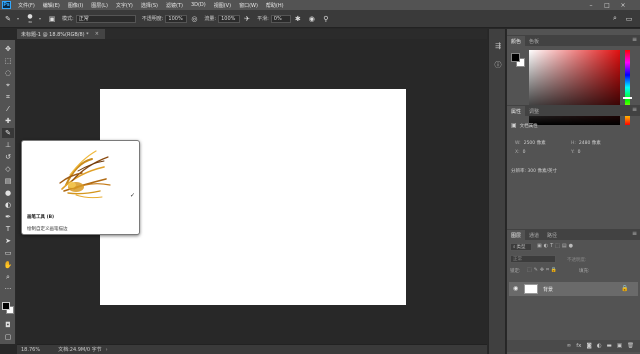 This screenshot has height=354, width=640. What do you see at coordinates (247, 19) in the screenshot?
I see `airbrush-icon: ✈` at bounding box center [247, 19].